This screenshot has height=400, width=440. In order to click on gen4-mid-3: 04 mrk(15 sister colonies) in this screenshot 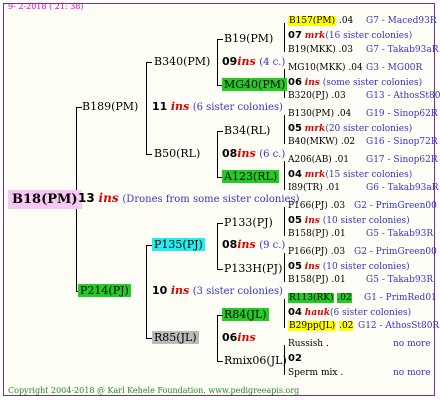, I will do `click(350, 174)`.